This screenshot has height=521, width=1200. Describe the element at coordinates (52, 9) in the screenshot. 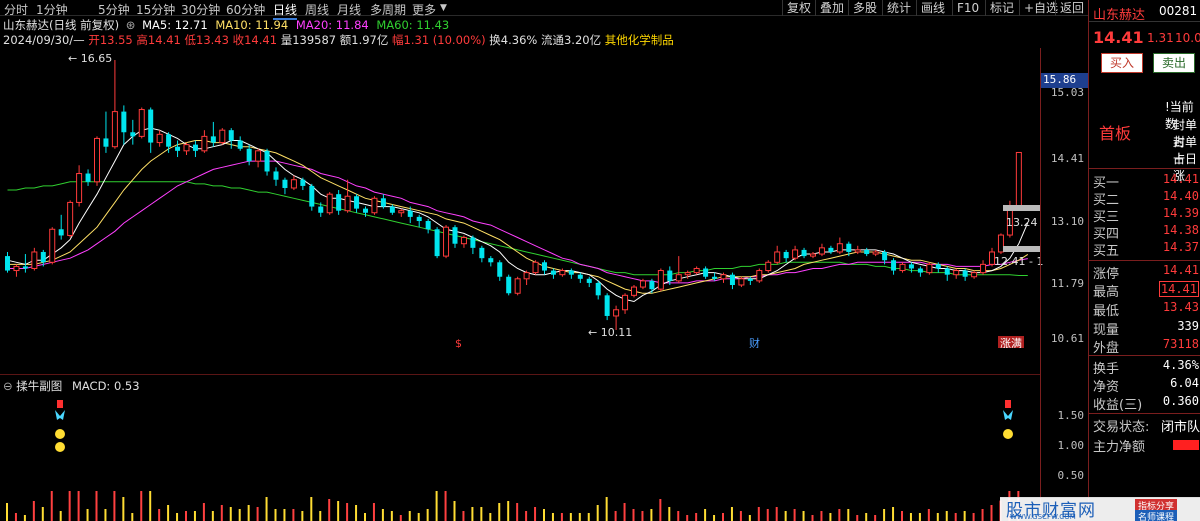

I see `tab-1min: 1分钟` at that location.